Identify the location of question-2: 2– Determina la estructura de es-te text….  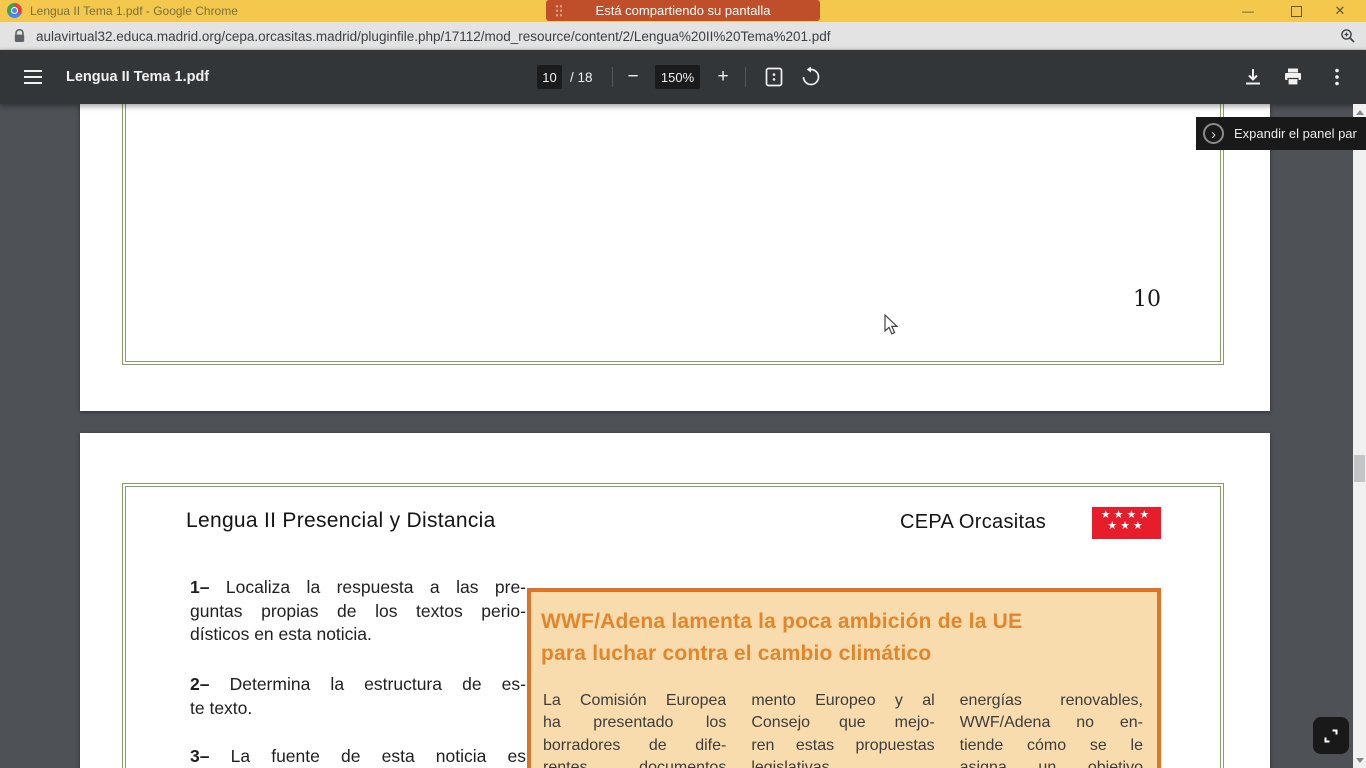
(358, 696).